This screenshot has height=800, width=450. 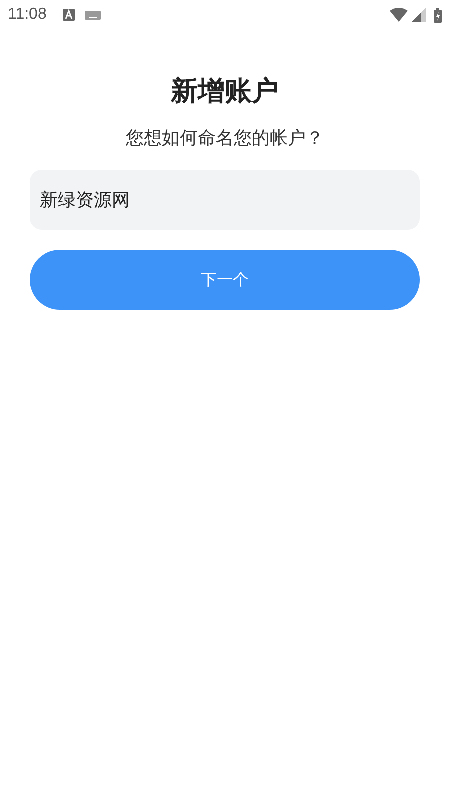 What do you see at coordinates (225, 92) in the screenshot?
I see `page-title: 新增账户` at bounding box center [225, 92].